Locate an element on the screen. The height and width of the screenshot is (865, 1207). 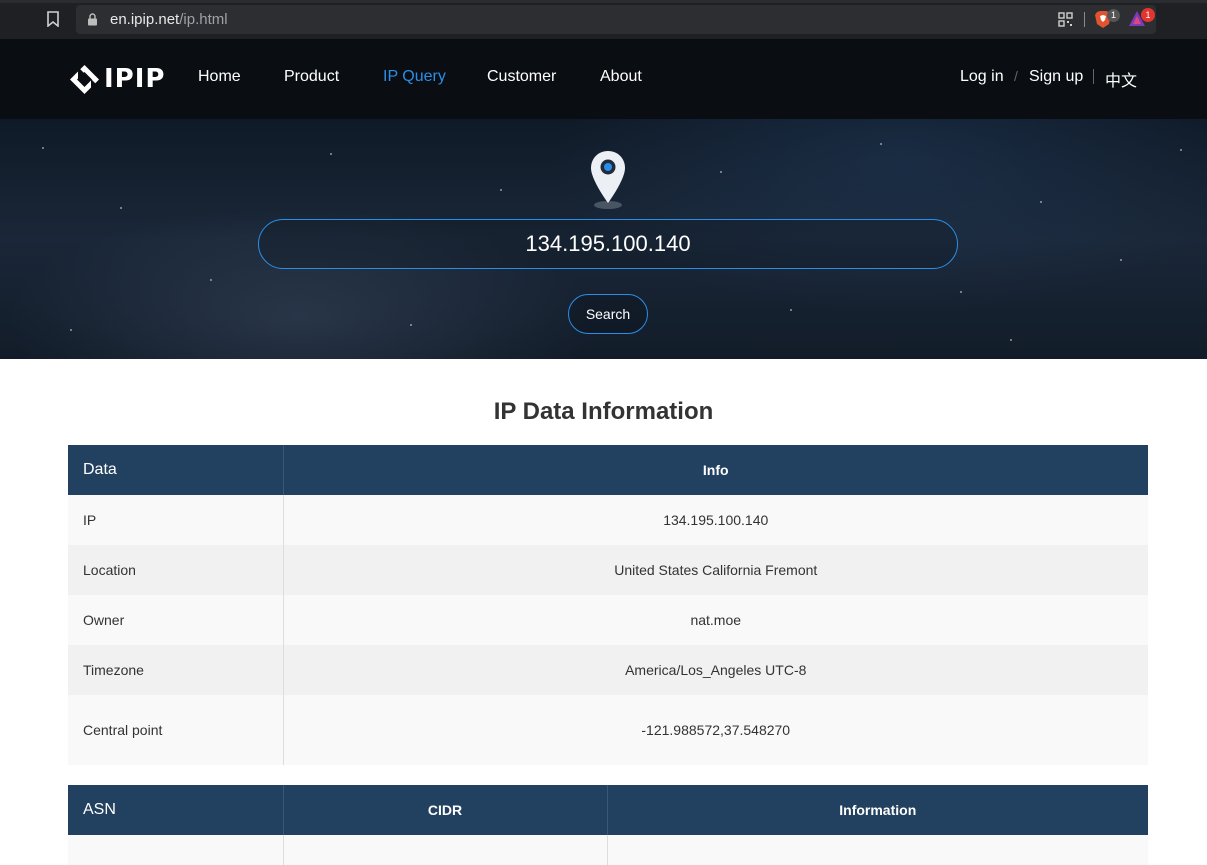
column-header-information: Information is located at coordinates (877, 810).